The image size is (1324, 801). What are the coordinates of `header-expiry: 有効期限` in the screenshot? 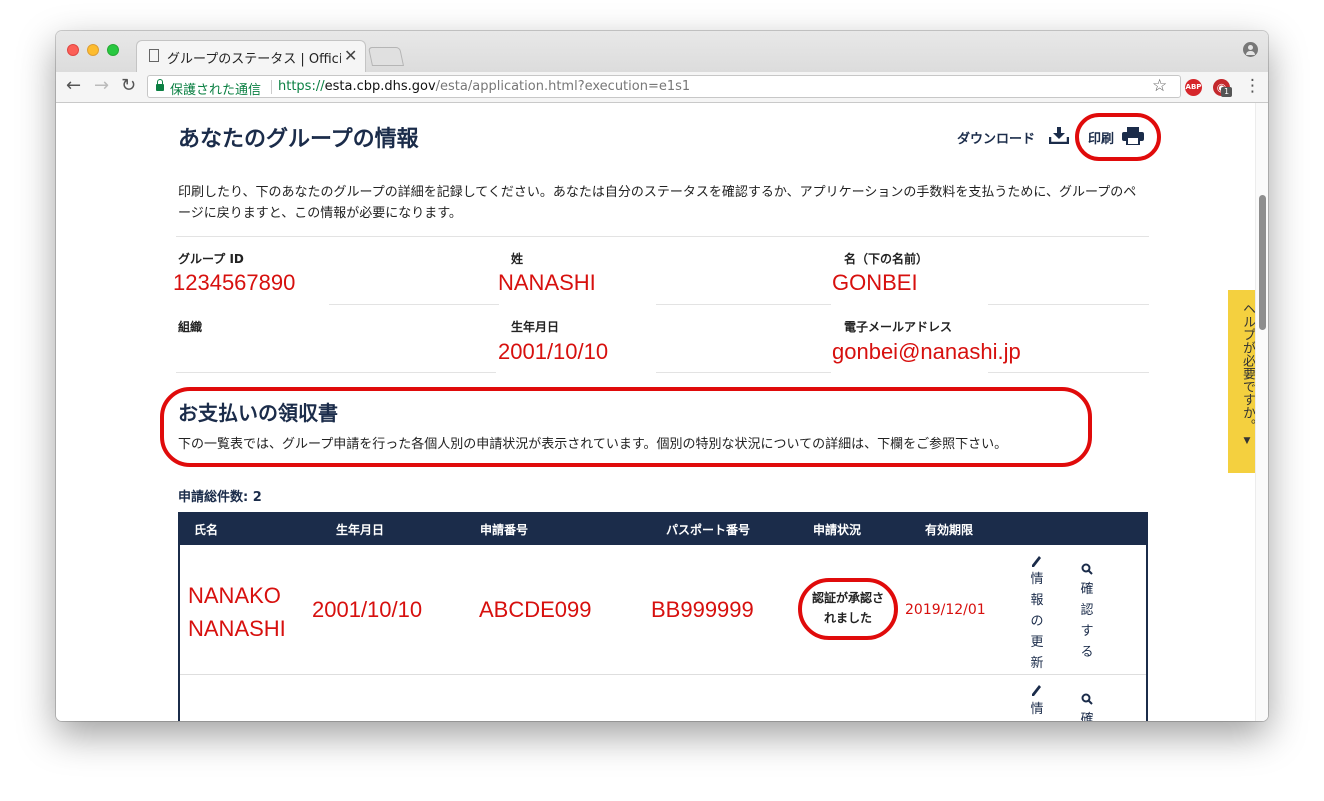 It's located at (949, 530).